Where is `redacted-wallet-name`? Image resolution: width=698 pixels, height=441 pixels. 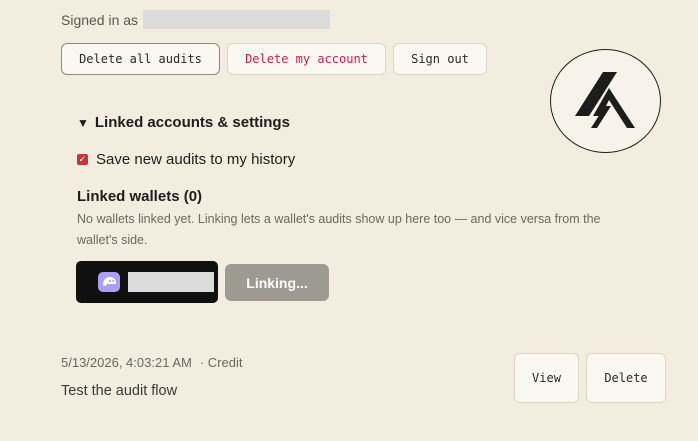
redacted-wallet-name is located at coordinates (171, 282).